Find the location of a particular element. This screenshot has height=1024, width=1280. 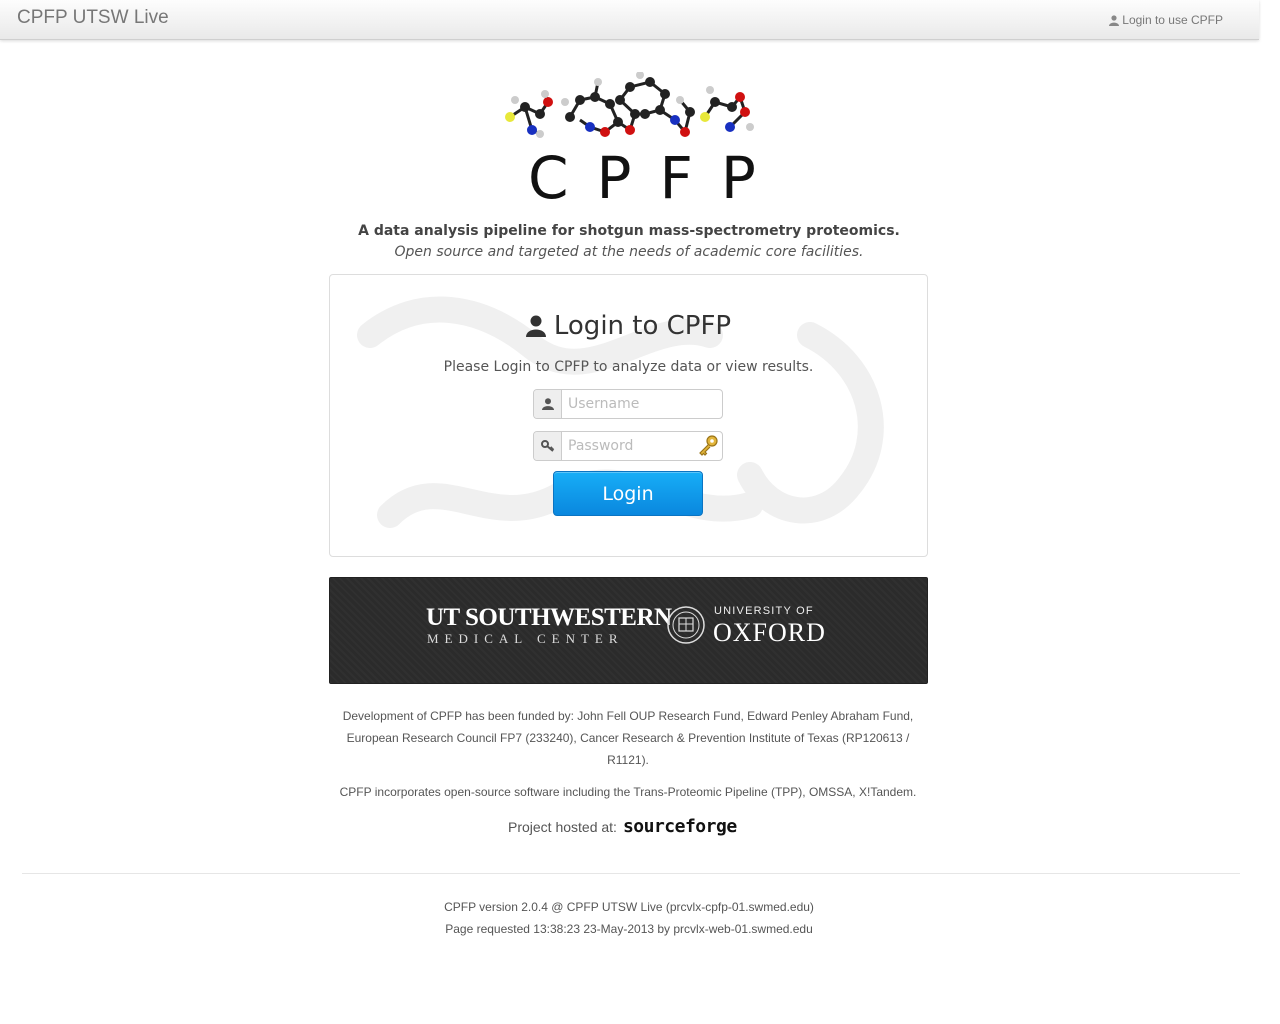

key-icon is located at coordinates (547, 446).